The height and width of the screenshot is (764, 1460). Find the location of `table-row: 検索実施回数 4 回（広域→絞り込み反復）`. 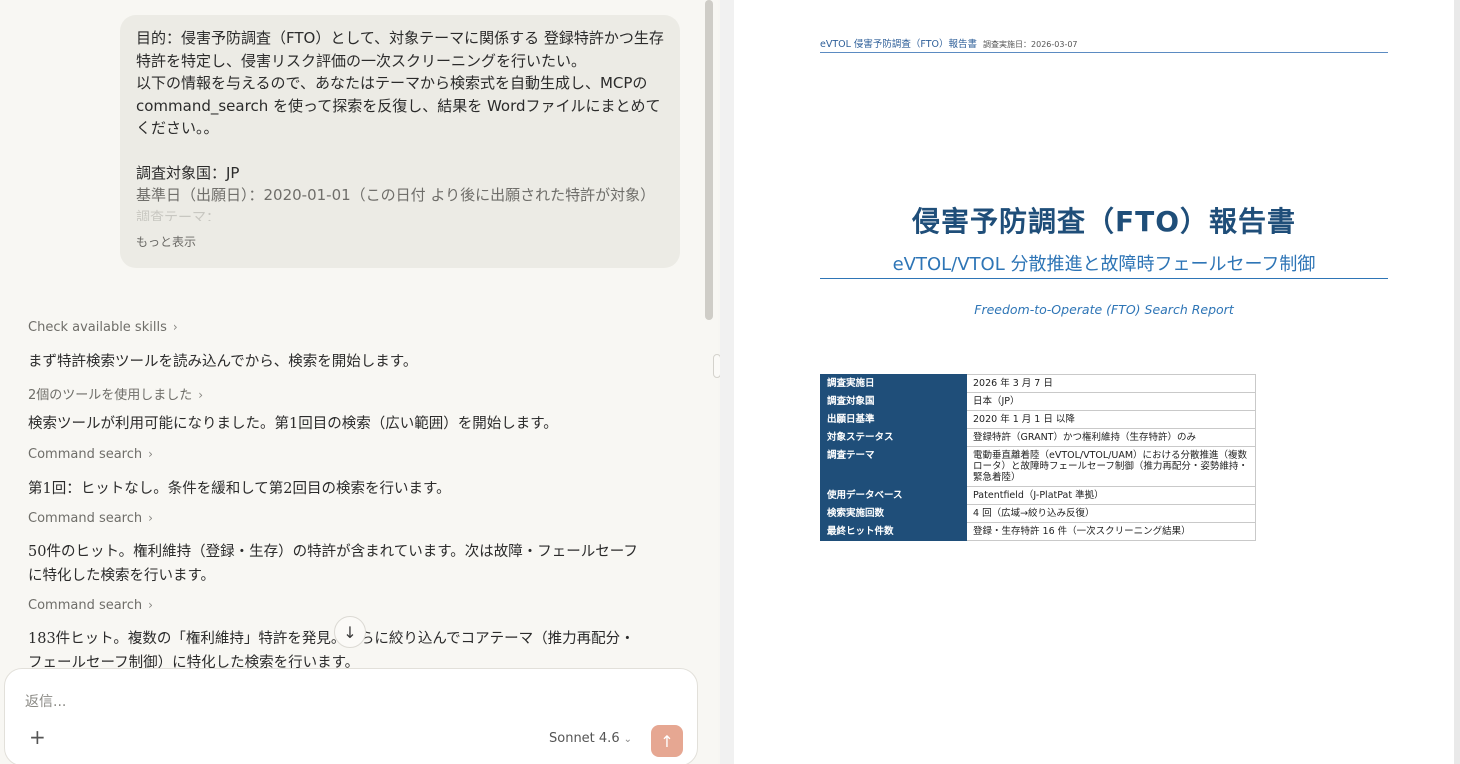

table-row: 検索実施回数 4 回（広域→絞り込み反復） is located at coordinates (1038, 513).